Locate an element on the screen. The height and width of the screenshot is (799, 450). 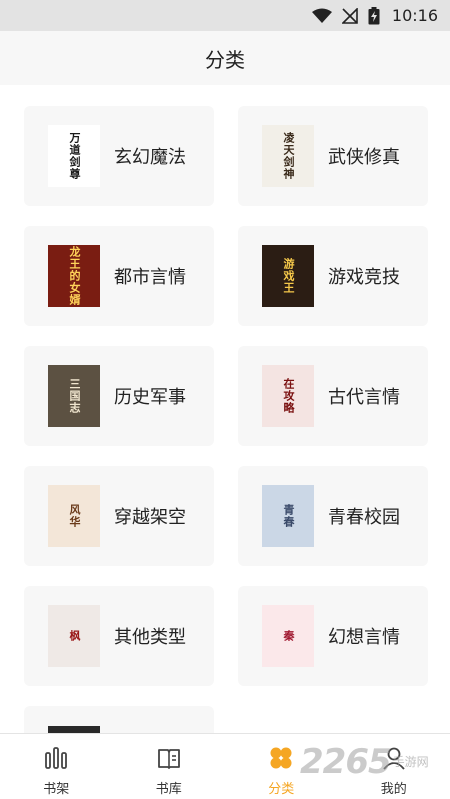
category-label: 古代言情 is located at coordinates (364, 397).